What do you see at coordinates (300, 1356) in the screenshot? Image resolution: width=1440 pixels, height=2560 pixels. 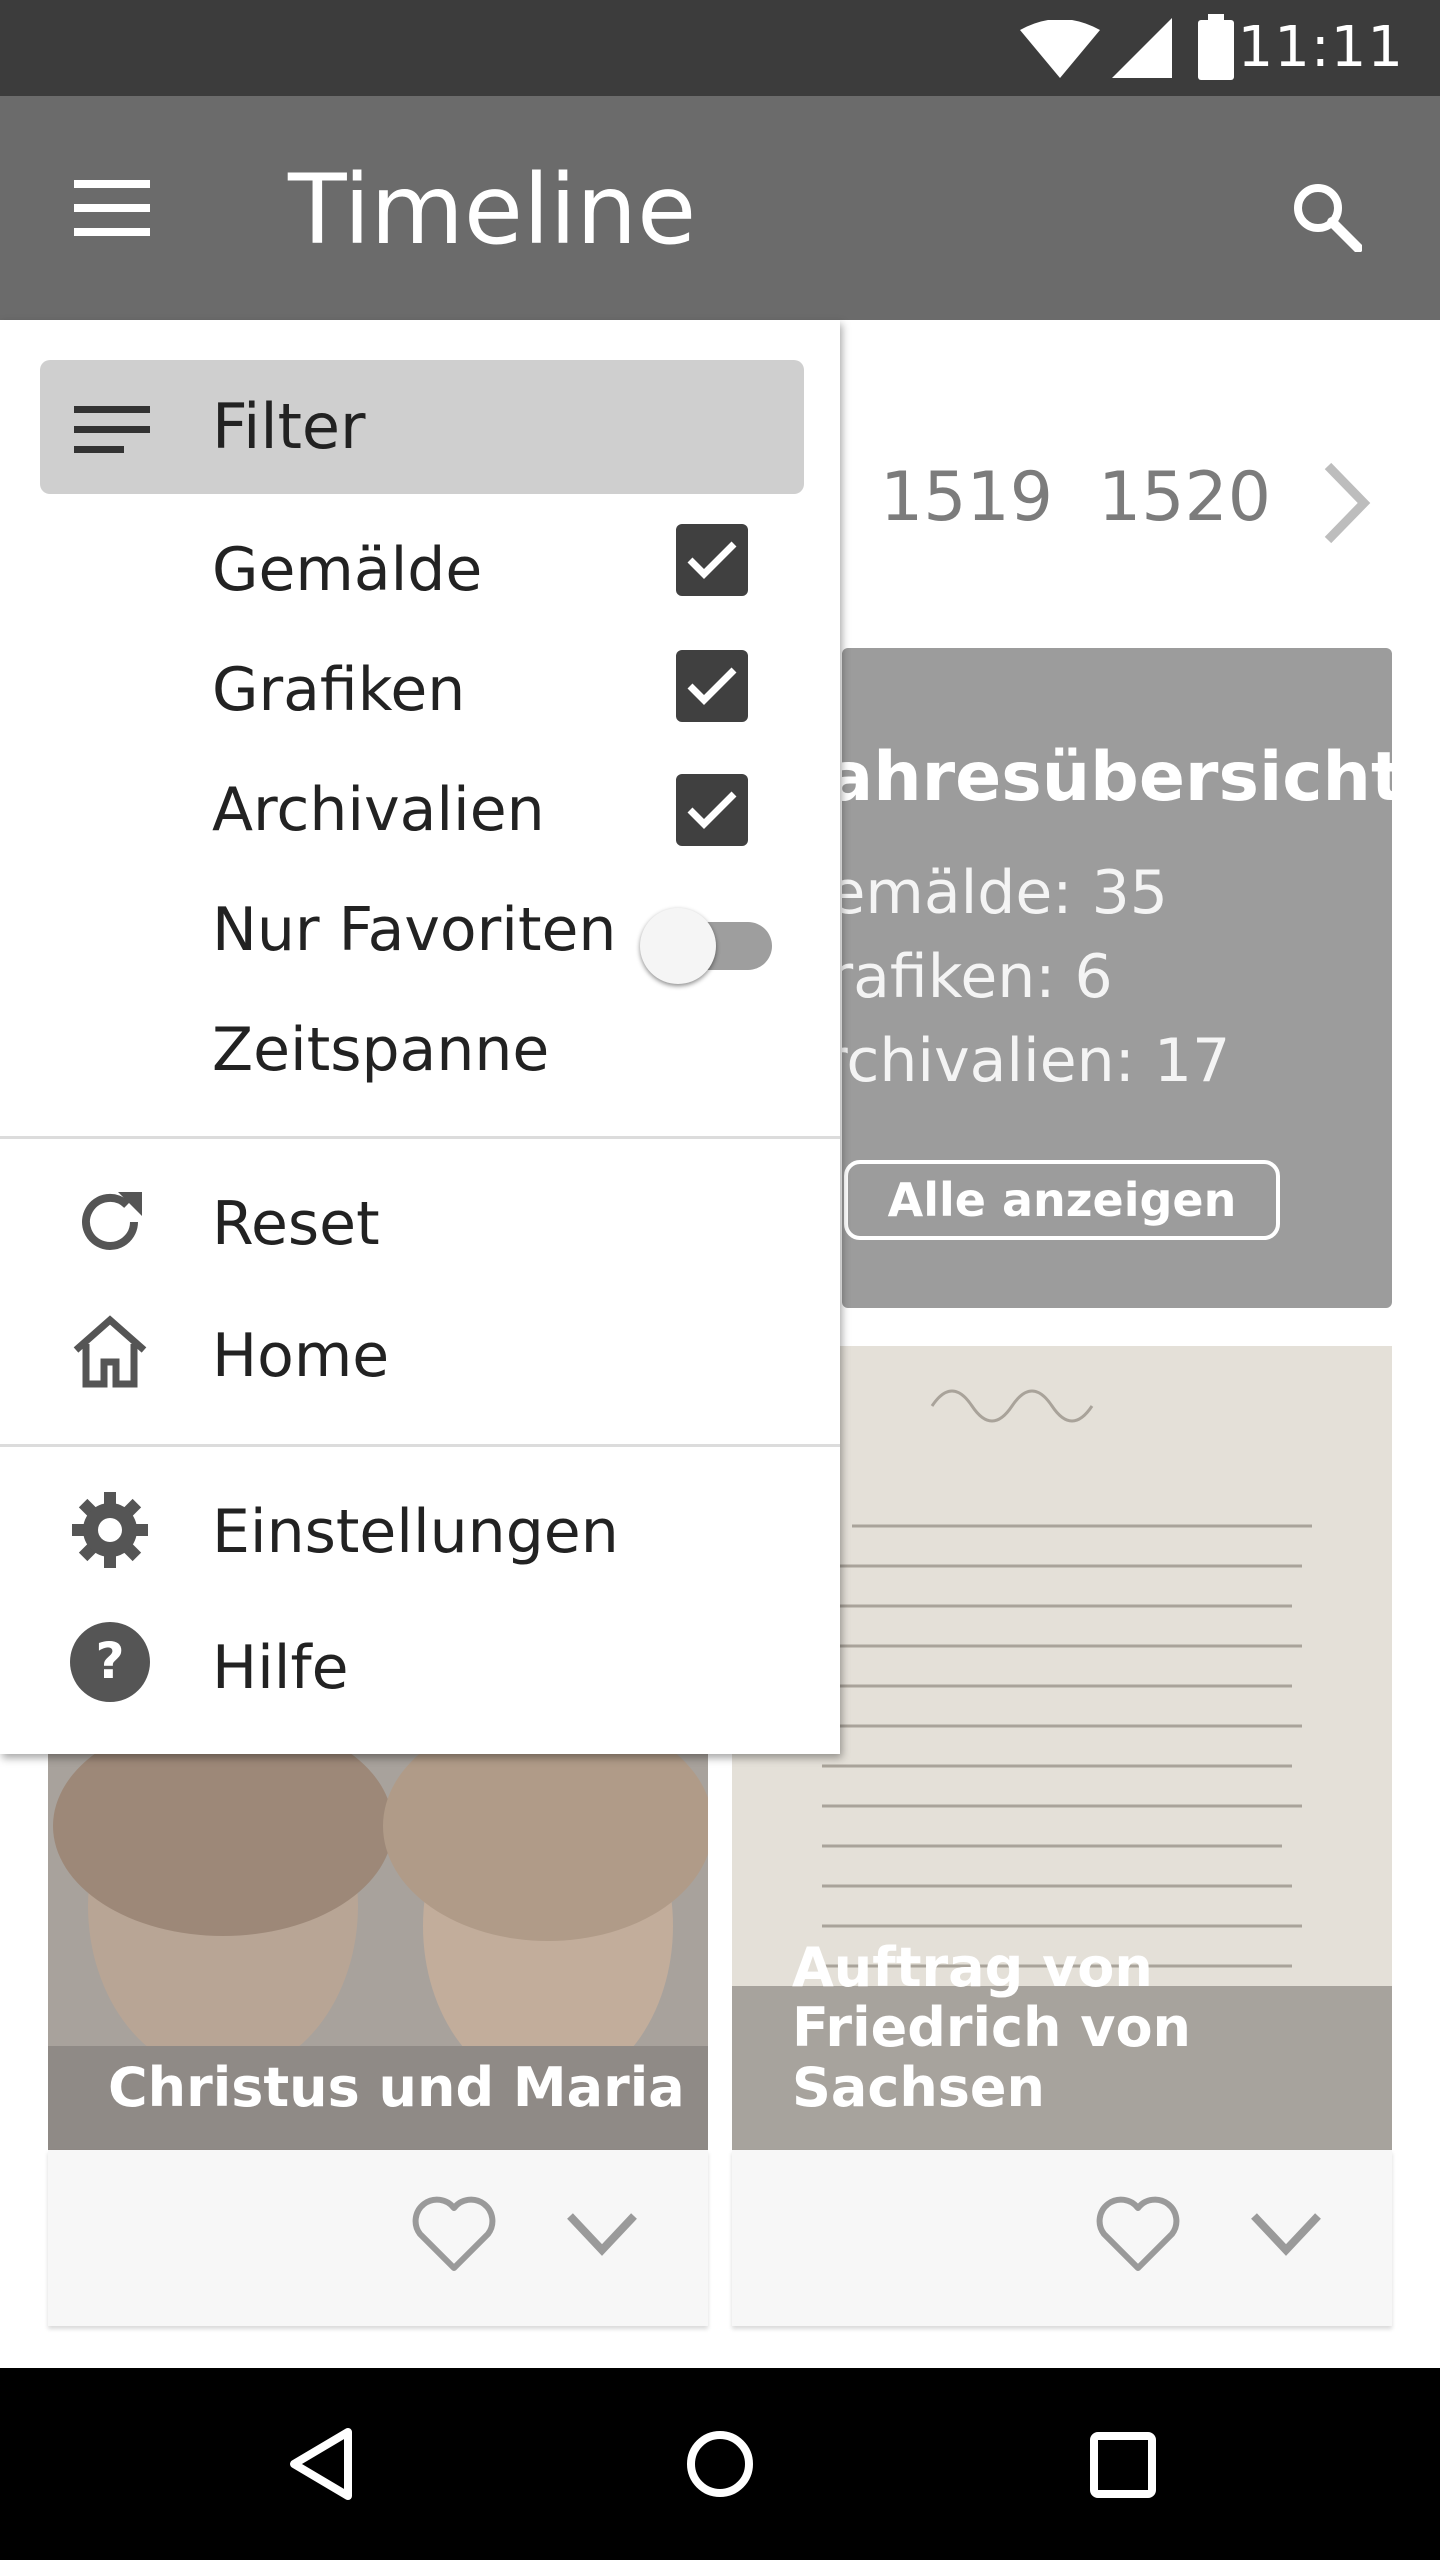 I see `home-menu-item: Home` at bounding box center [300, 1356].